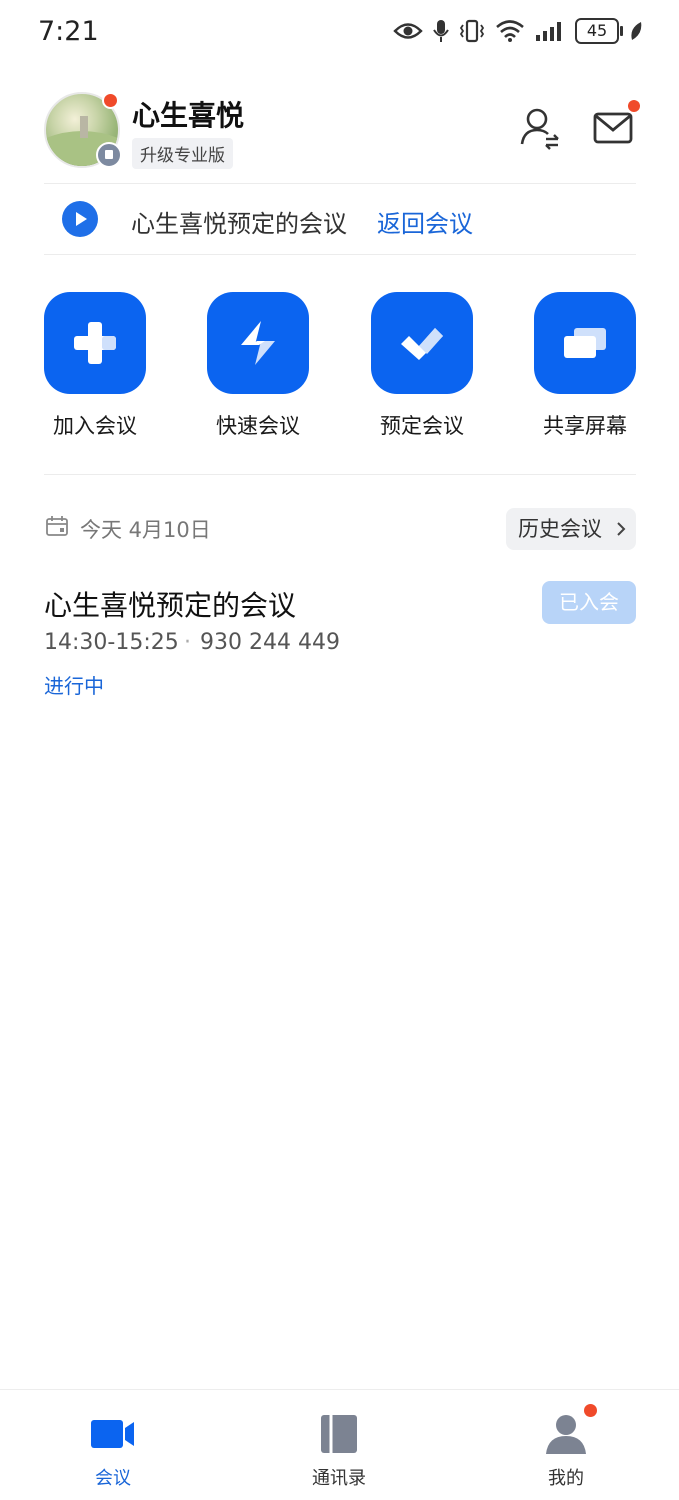 This screenshot has height=1500, width=679. I want to click on plus-icon, so click(95, 343).